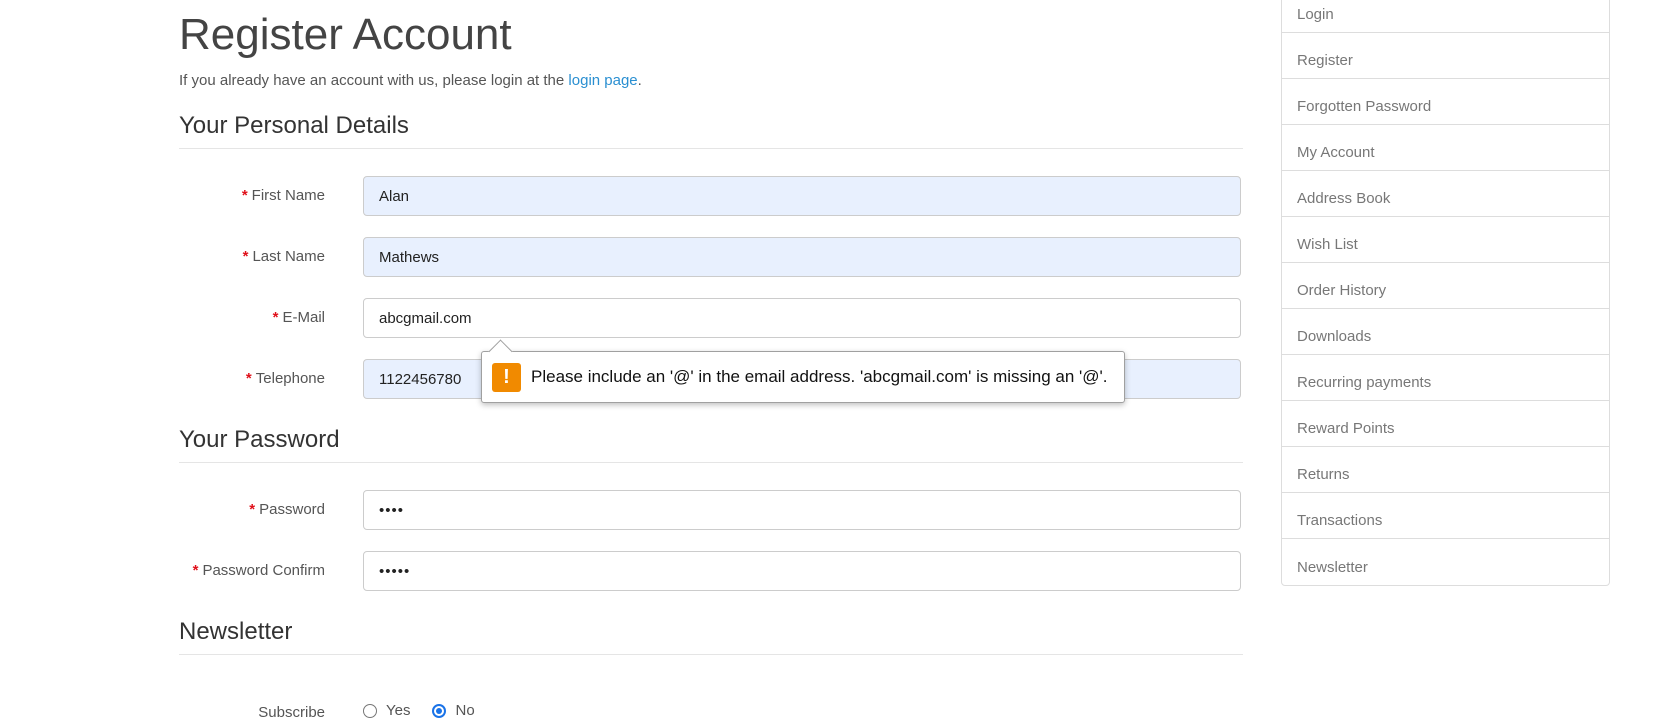  I want to click on email-row: * E-Mail, so click(711, 319).